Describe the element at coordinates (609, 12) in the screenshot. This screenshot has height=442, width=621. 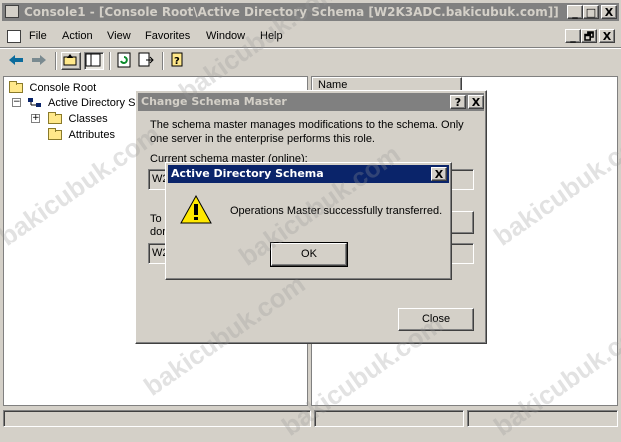
I see `close-button: X` at that location.